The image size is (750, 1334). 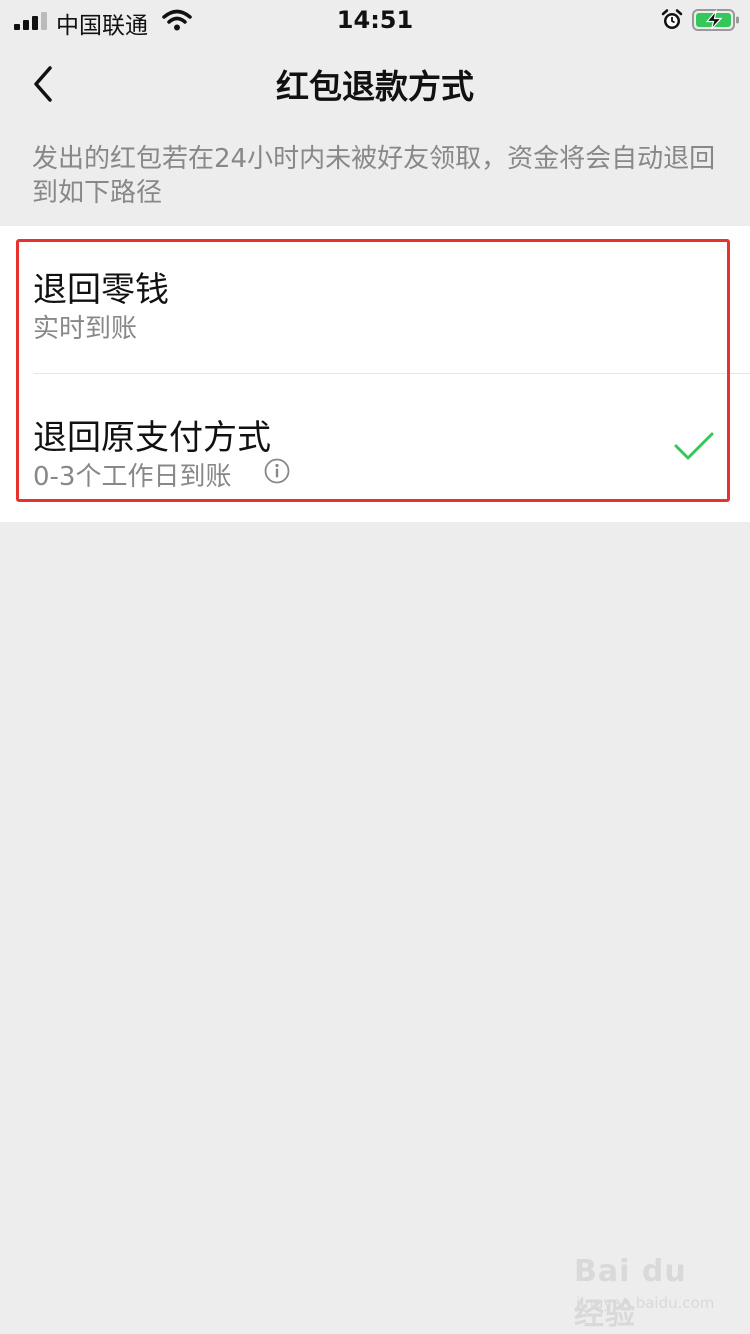 What do you see at coordinates (645, 1303) in the screenshot?
I see `watermark-url: jingyan.baidu.com` at bounding box center [645, 1303].